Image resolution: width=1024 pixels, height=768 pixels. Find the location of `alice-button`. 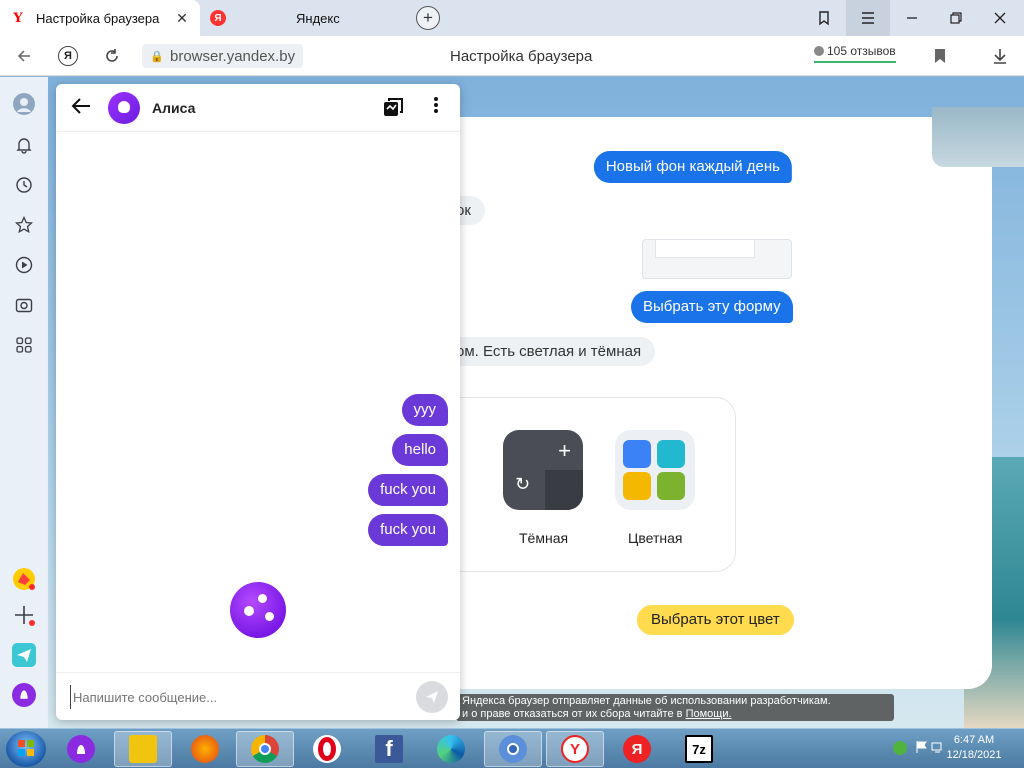

alice-button is located at coordinates (24, 695).